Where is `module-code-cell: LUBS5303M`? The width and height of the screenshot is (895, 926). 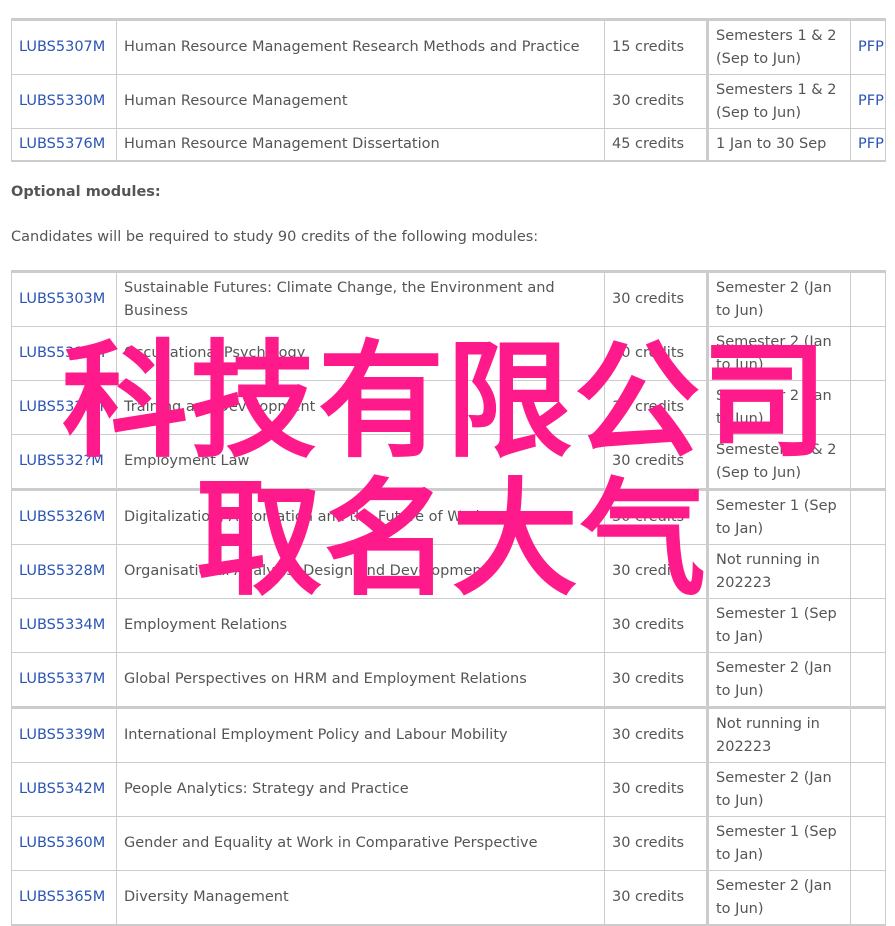
module-code-cell: LUBS5303M is located at coordinates (64, 299).